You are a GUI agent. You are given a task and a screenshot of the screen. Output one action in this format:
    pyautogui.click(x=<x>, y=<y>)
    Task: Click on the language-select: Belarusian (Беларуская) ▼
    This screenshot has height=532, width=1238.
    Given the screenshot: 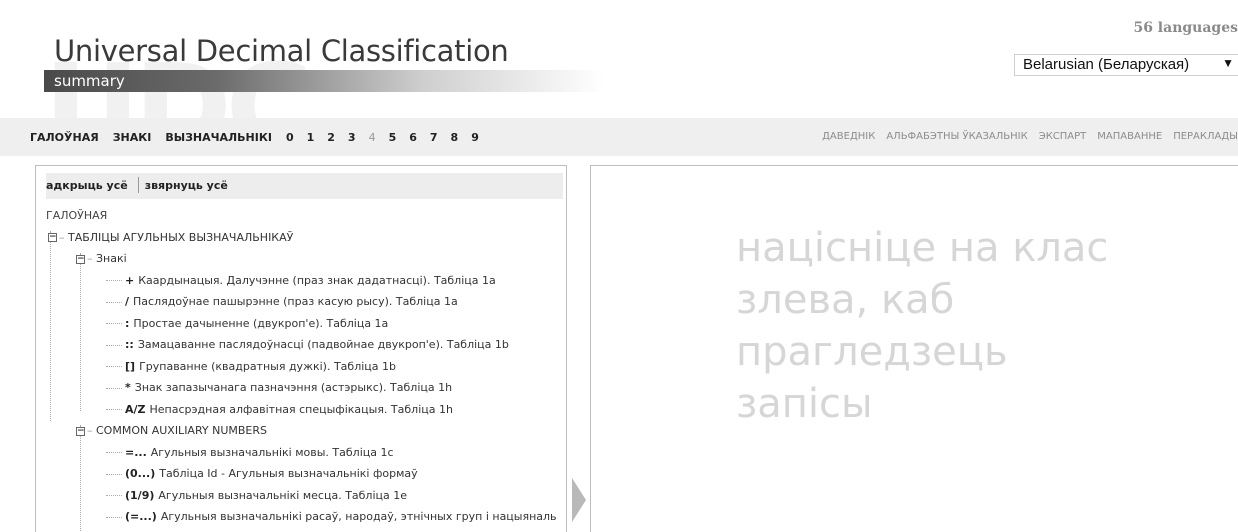 What is the action you would take?
    pyautogui.click(x=1126, y=65)
    